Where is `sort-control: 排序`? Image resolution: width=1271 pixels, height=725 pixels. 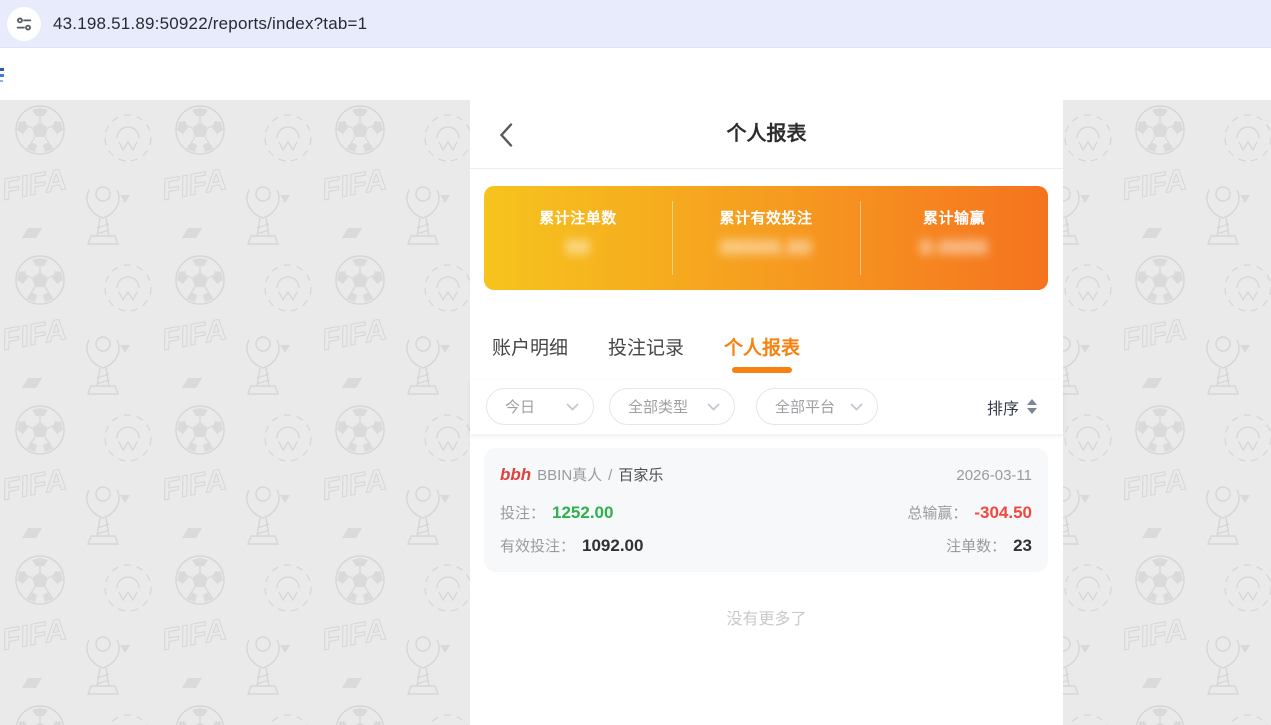 sort-control: 排序 is located at coordinates (1012, 406).